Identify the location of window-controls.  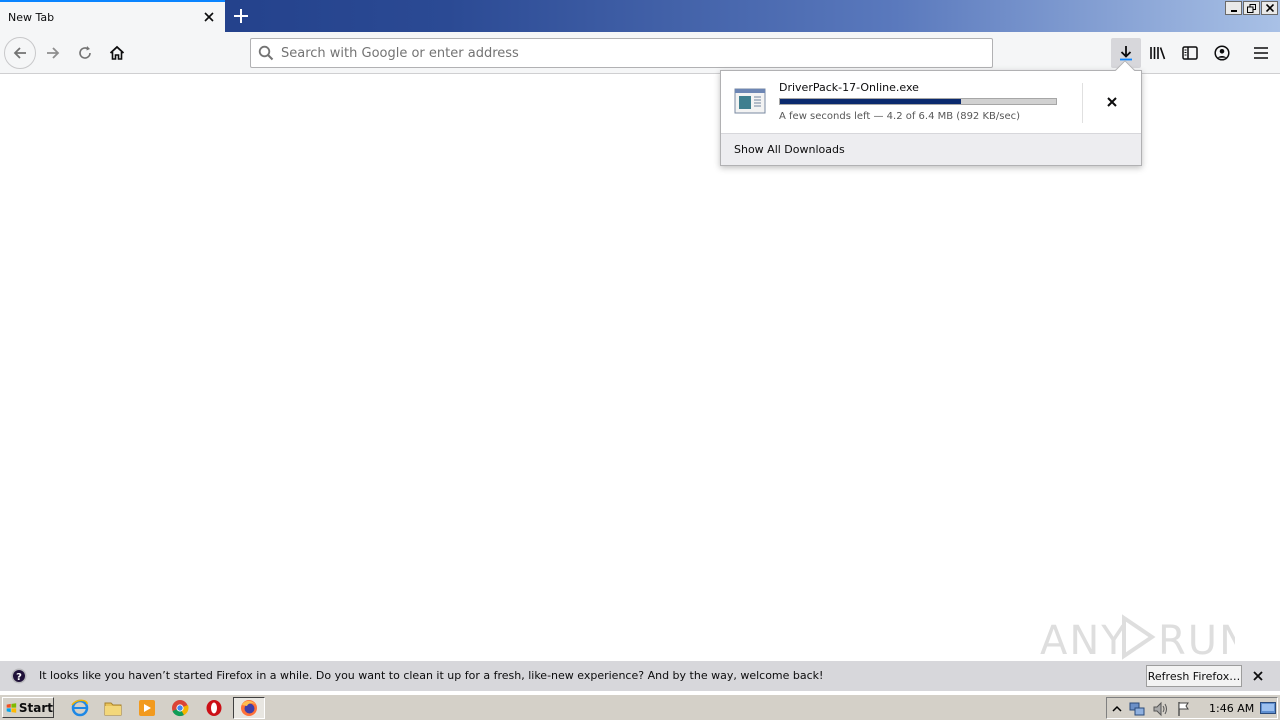
(1251, 8).